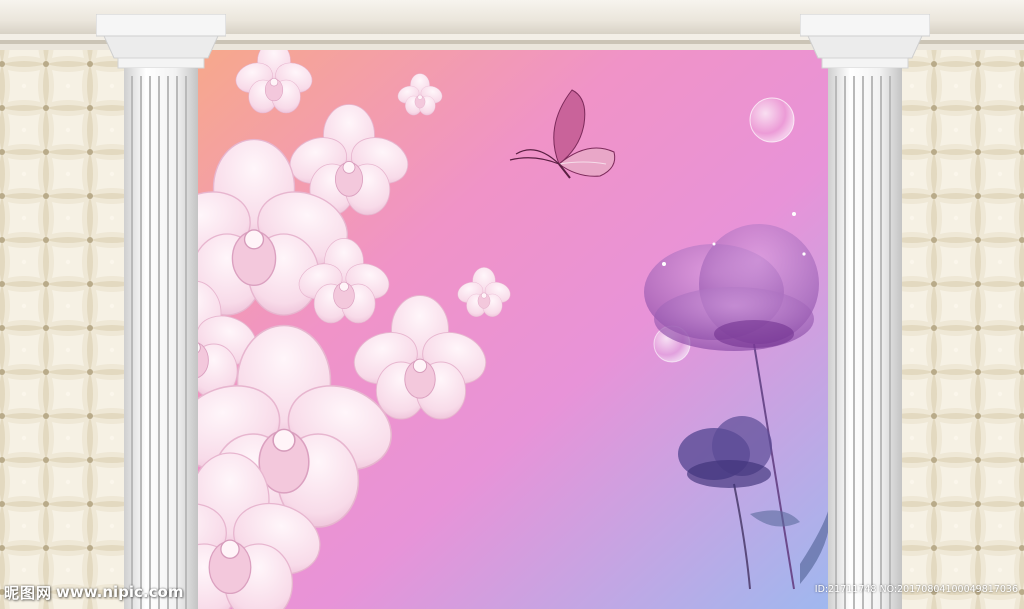  What do you see at coordinates (772, 120) in the screenshot?
I see `bubble-icon` at bounding box center [772, 120].